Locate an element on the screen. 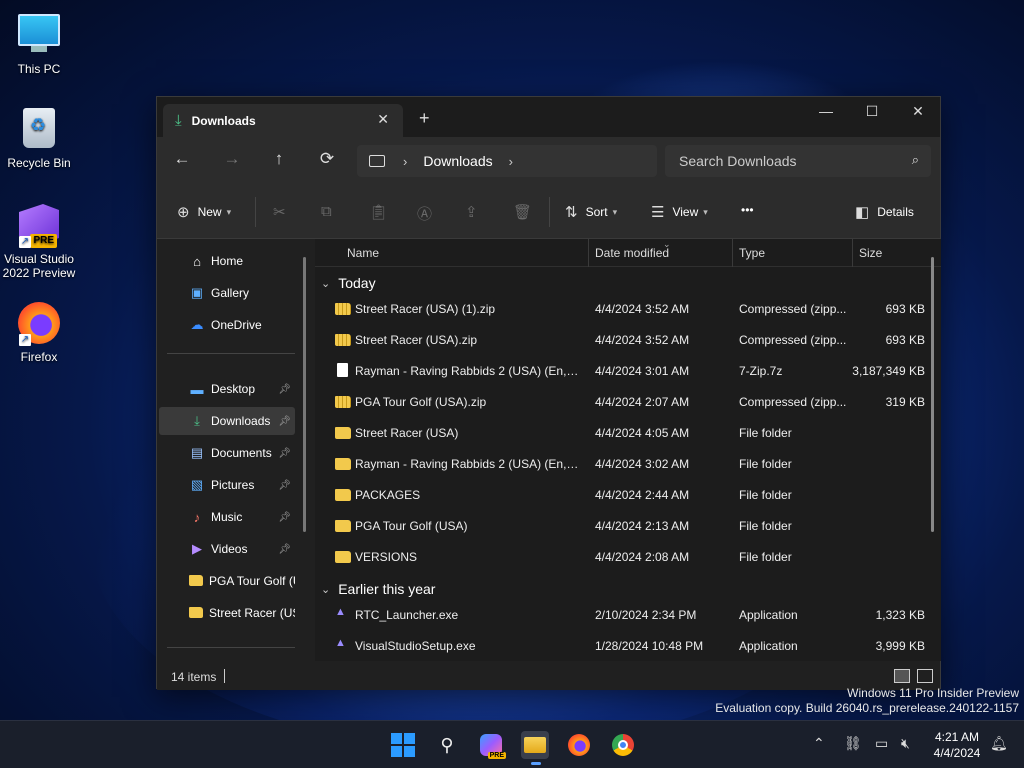 The width and height of the screenshot is (1024, 768). desktop-icon-visual-studio: PRE ↗ Visual Studio 2022 Preview is located at coordinates (39, 242).